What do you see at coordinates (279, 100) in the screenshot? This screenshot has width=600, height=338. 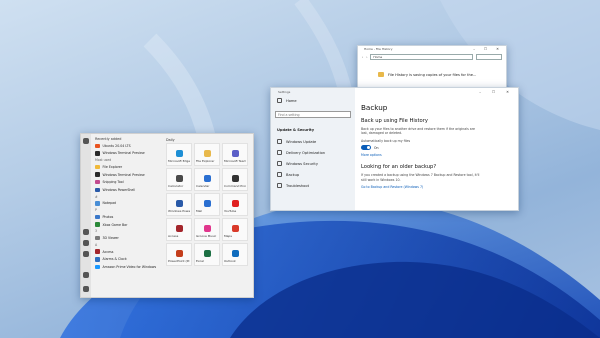 I see `home-icon` at bounding box center [279, 100].